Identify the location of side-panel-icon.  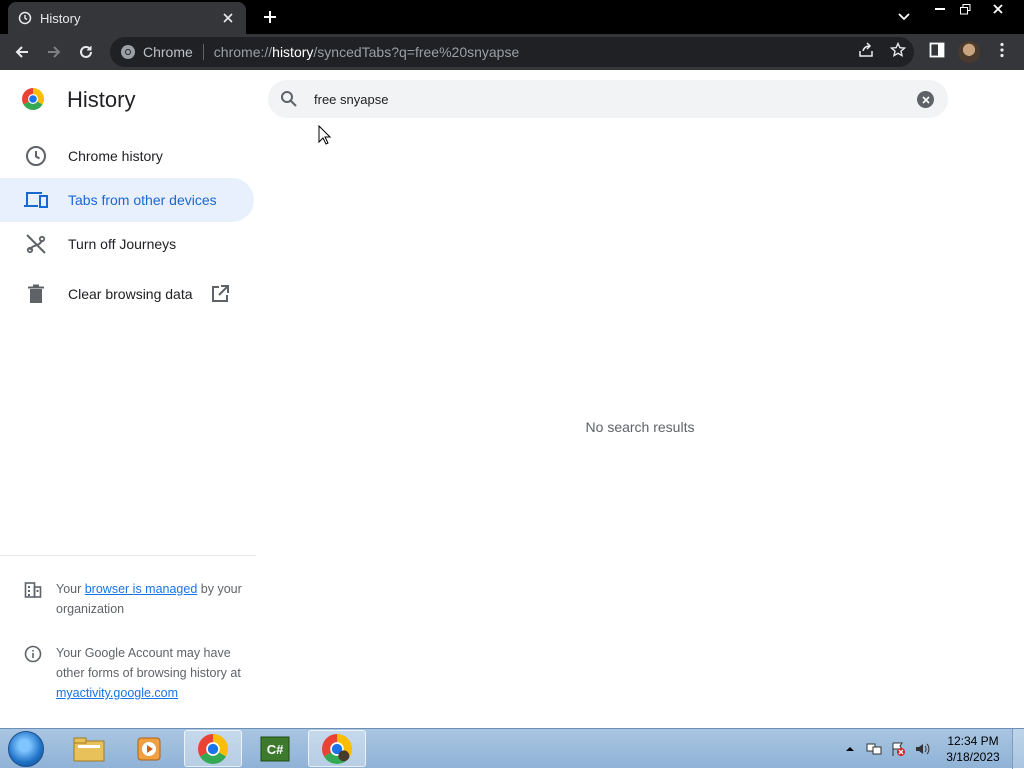
(937, 50).